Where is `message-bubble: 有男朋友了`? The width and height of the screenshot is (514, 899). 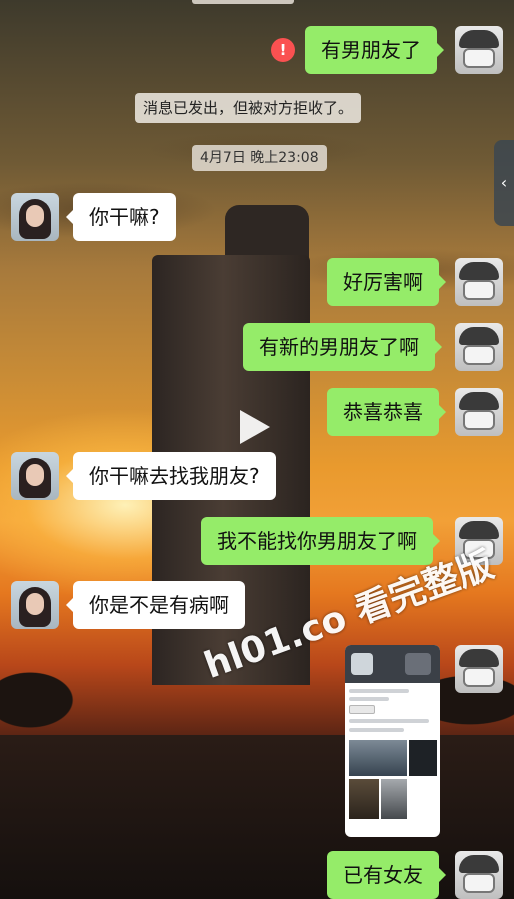
message-bubble: 有男朋友了 is located at coordinates (374, 50).